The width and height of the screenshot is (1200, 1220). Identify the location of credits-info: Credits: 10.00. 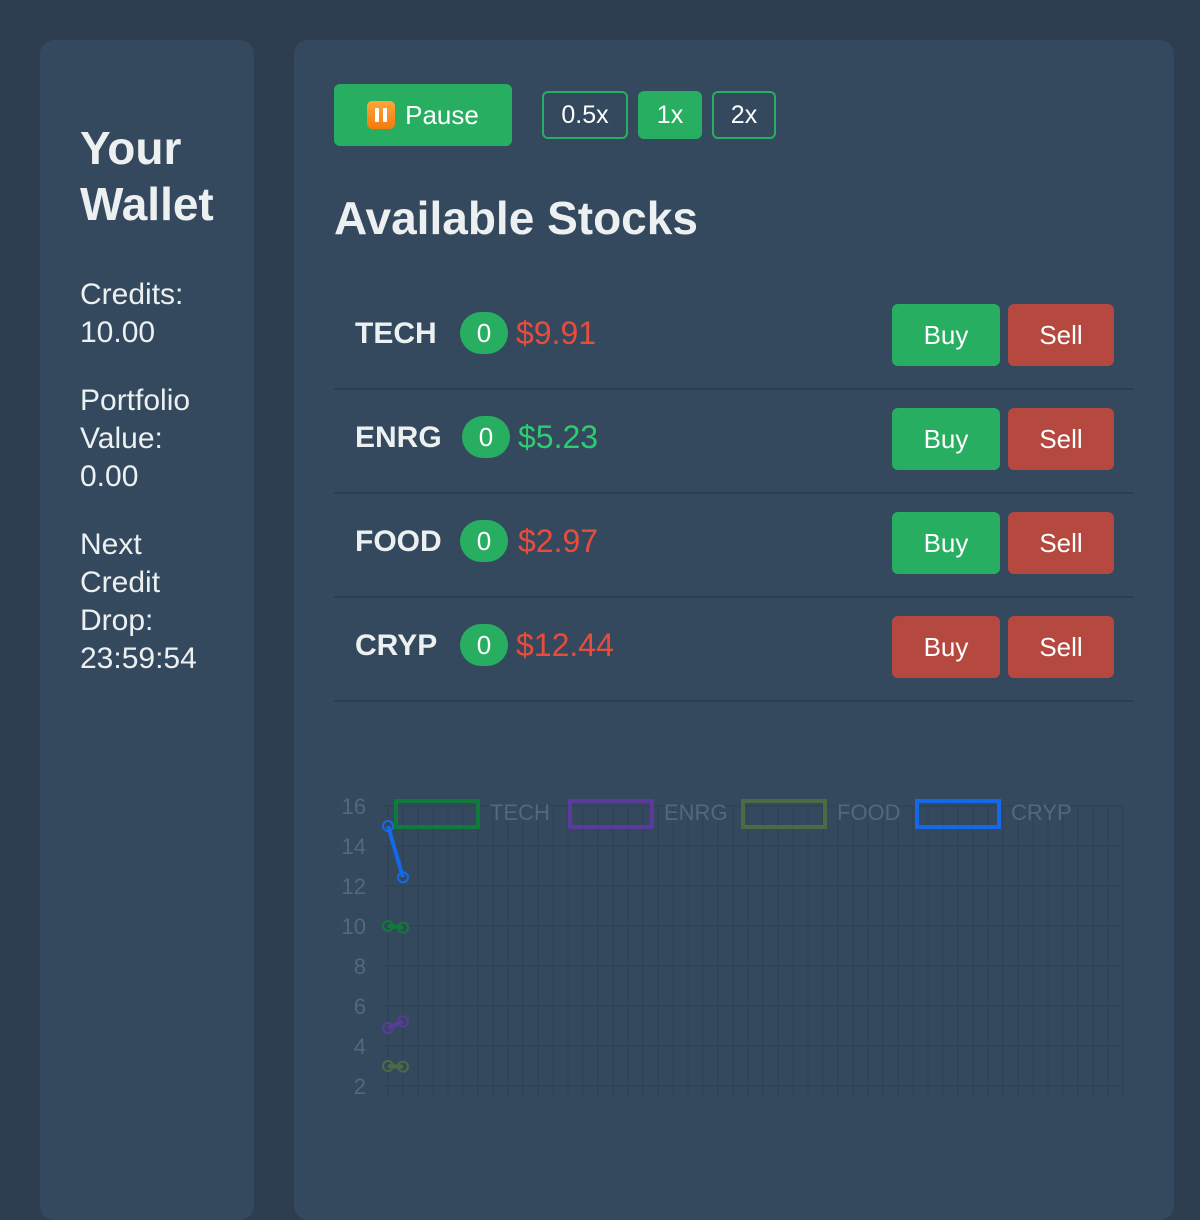
(157, 314).